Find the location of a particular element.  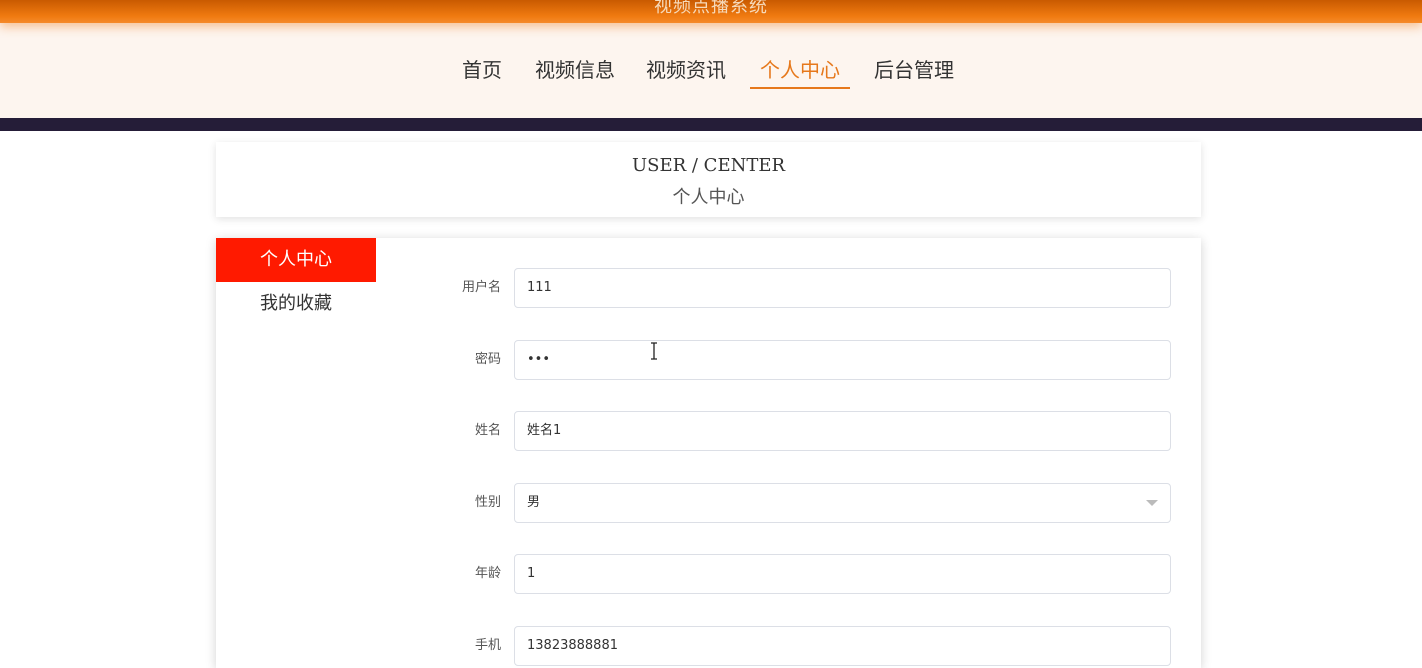

gender-label: 性别 is located at coordinates (487, 502).